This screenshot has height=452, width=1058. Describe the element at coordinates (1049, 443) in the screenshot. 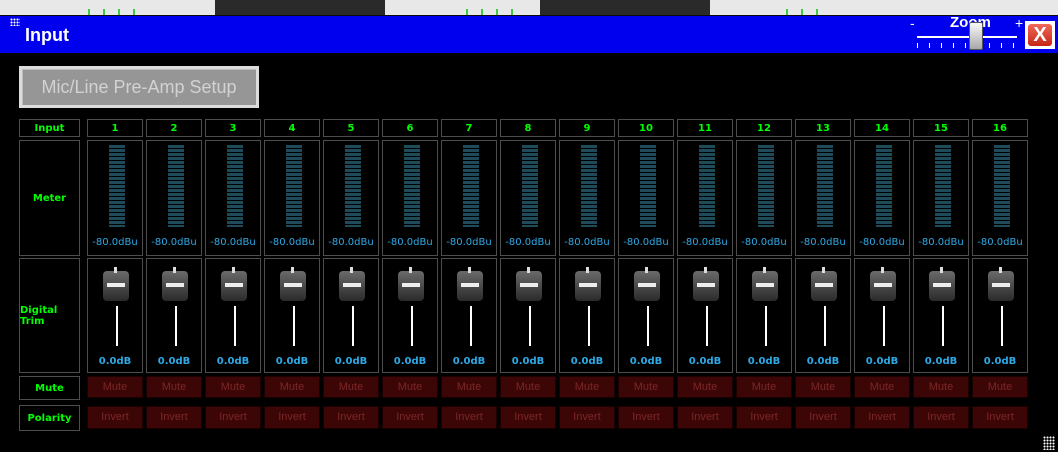

I see `resize-grip-icon` at that location.